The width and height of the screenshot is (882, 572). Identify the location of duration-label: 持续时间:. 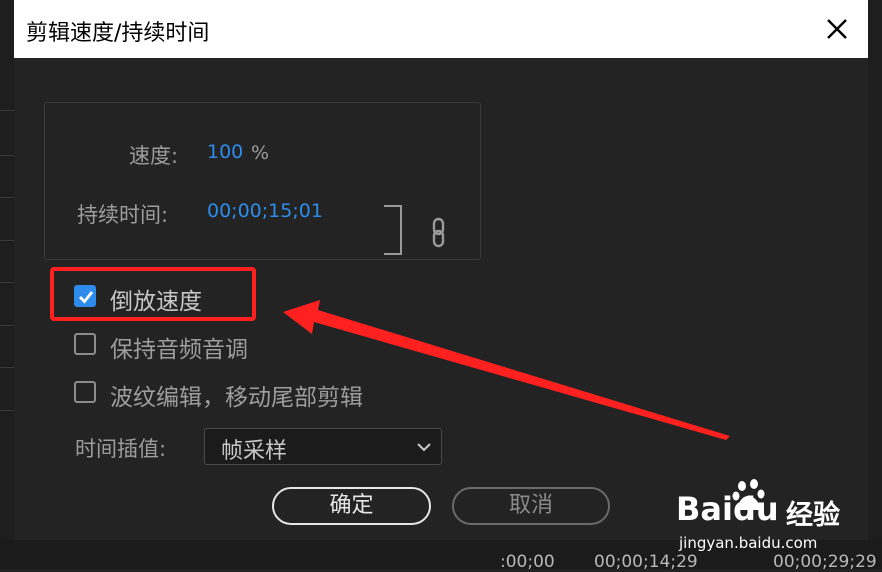
(123, 215).